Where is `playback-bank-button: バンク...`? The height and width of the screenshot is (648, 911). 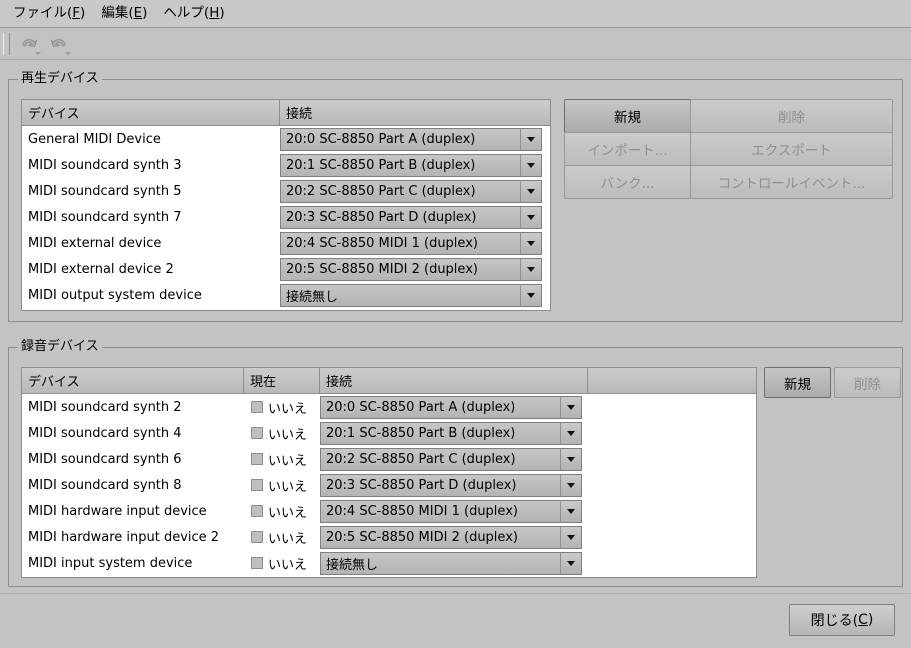 playback-bank-button: バンク... is located at coordinates (627, 182).